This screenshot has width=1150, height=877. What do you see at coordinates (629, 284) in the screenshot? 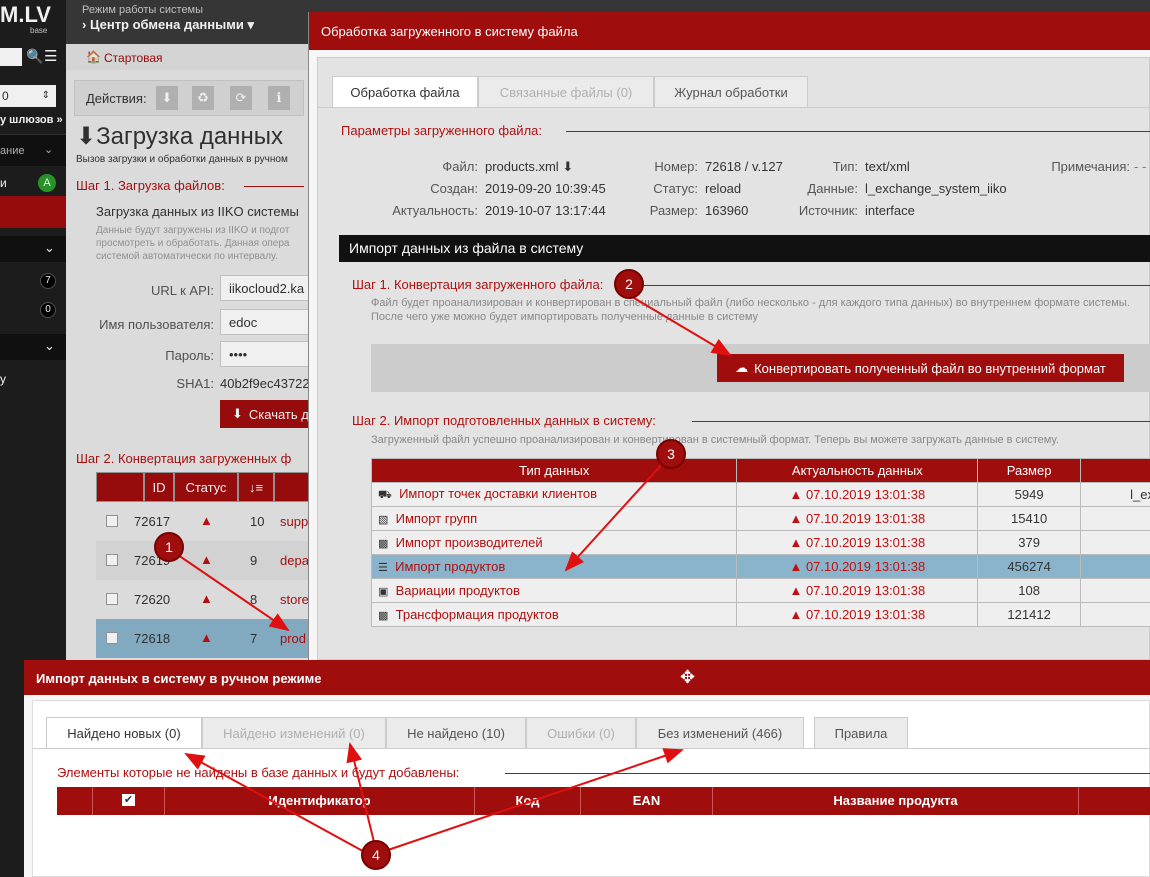
I see `annotation-marker-2: 2` at bounding box center [629, 284].